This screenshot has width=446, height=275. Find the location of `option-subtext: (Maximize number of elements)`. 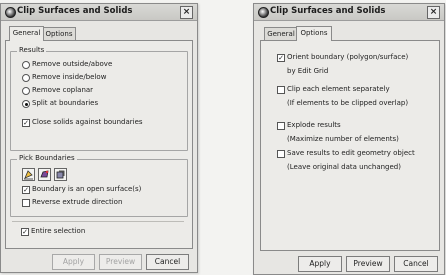

option-subtext: (Maximize number of elements) is located at coordinates (343, 139).